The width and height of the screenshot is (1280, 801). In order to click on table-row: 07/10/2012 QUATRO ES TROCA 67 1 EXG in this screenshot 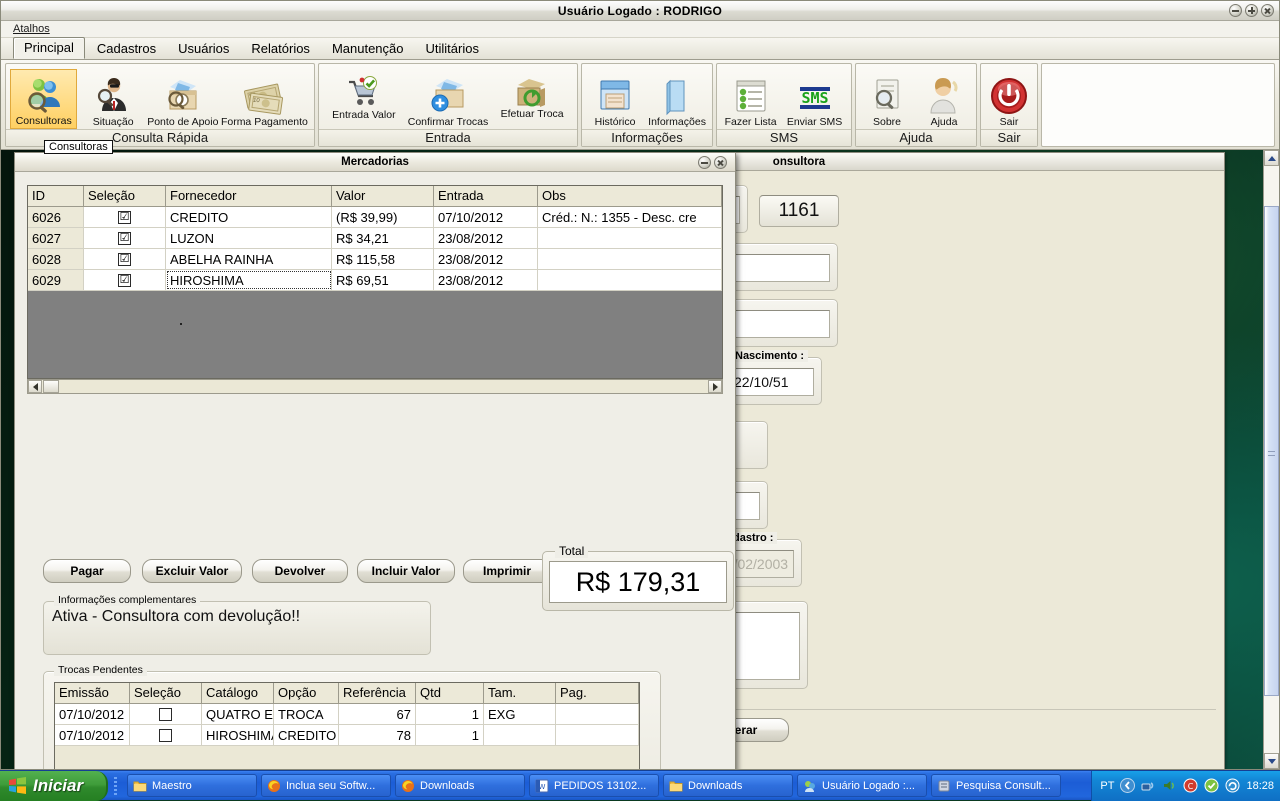, I will do `click(347, 714)`.